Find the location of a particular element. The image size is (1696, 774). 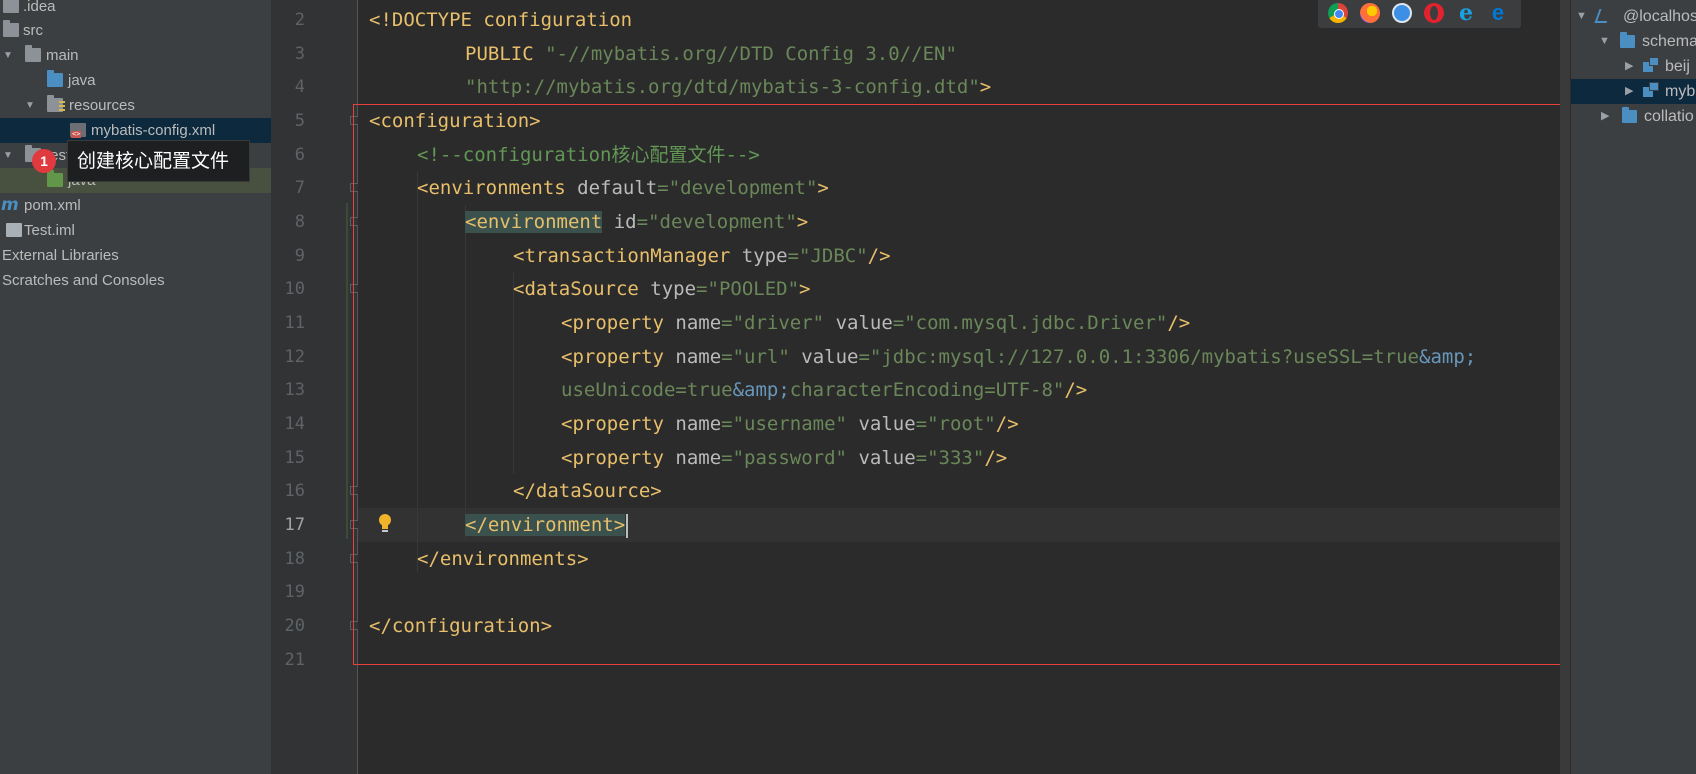

ie-icon: e is located at coordinates (1466, 13).